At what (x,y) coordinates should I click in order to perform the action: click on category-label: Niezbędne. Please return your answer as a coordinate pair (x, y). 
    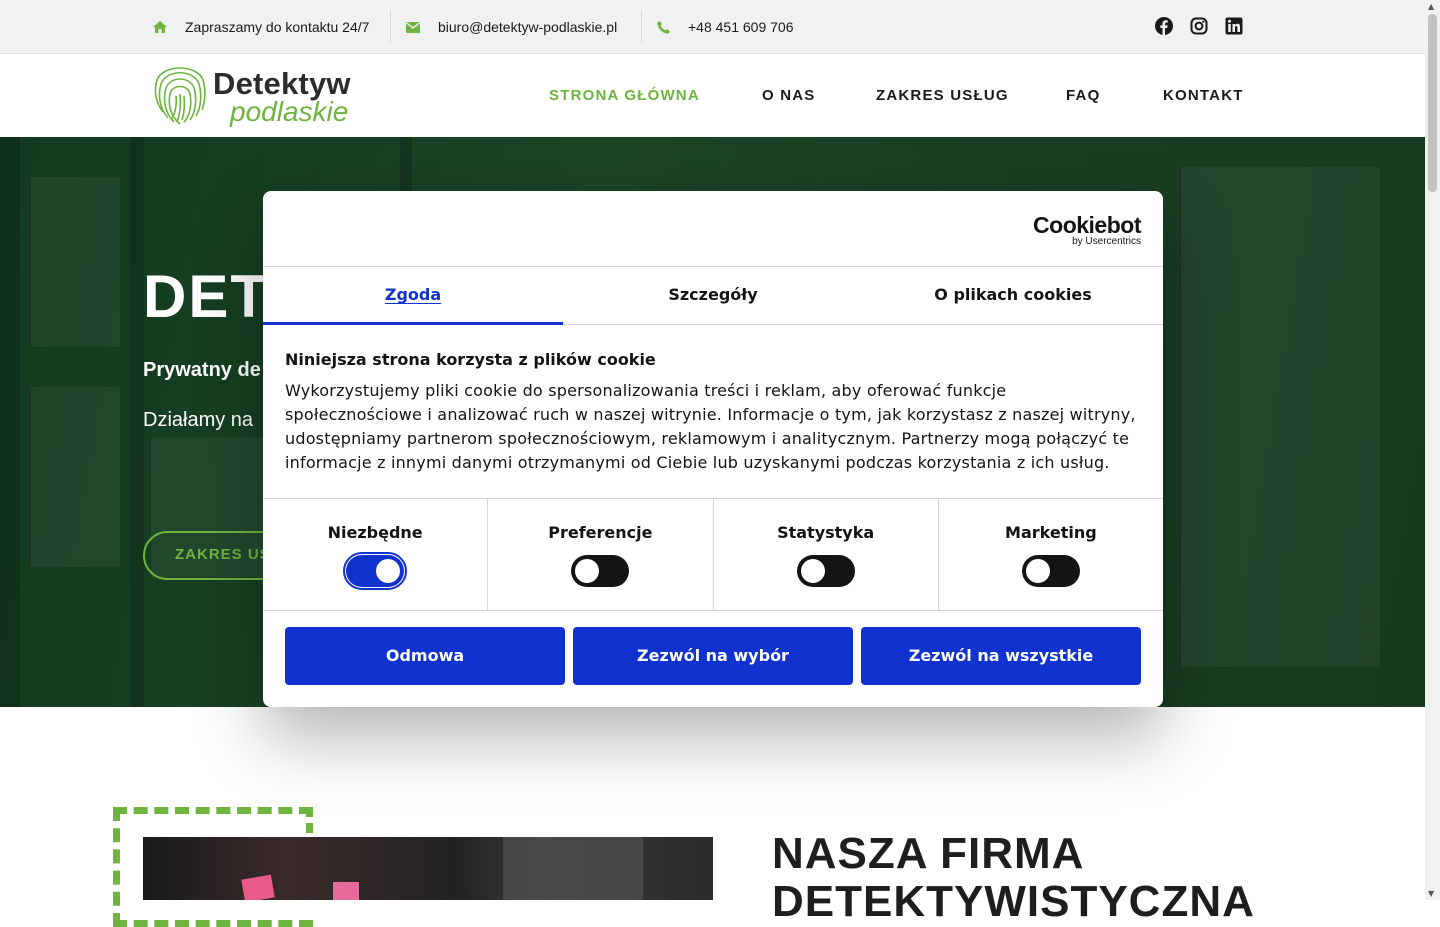
    Looking at the image, I should click on (375, 532).